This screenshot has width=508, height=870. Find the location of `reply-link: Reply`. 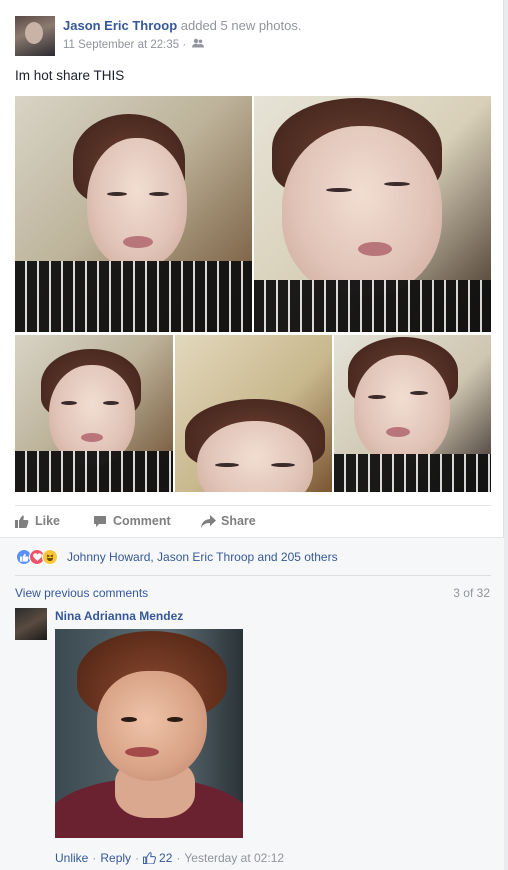

reply-link: Reply is located at coordinates (115, 858).